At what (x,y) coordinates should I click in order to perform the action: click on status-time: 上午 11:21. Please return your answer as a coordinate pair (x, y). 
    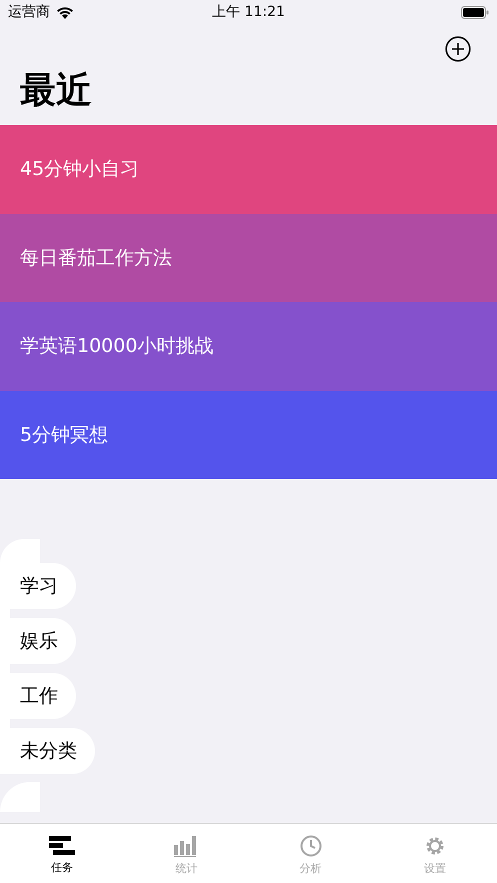
    Looking at the image, I should click on (248, 12).